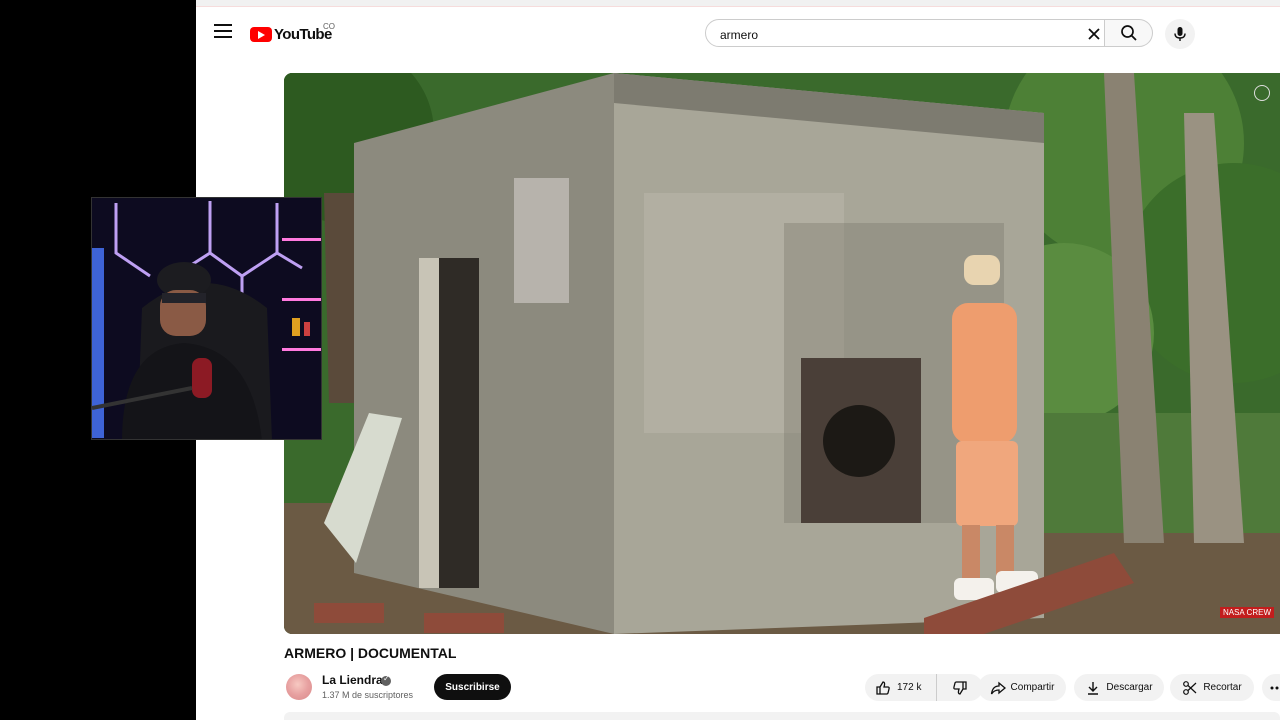  What do you see at coordinates (909, 687) in the screenshot?
I see `like-count: 172 k` at bounding box center [909, 687].